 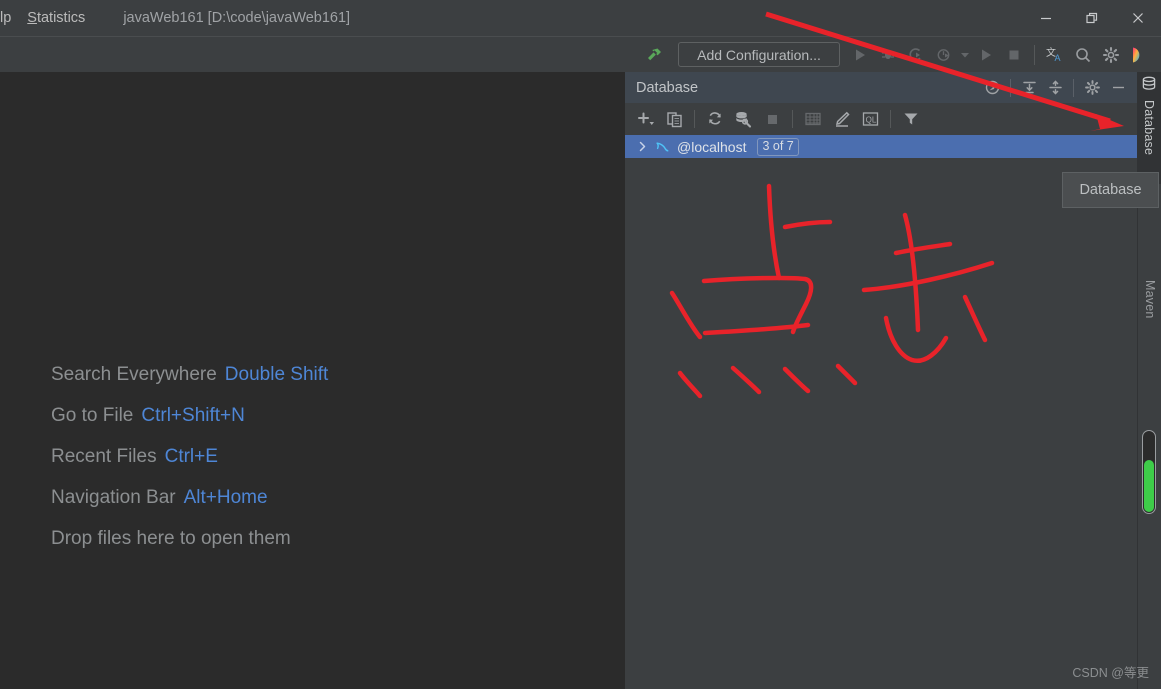 I want to click on data-source-properties-icon, so click(x=743, y=119).